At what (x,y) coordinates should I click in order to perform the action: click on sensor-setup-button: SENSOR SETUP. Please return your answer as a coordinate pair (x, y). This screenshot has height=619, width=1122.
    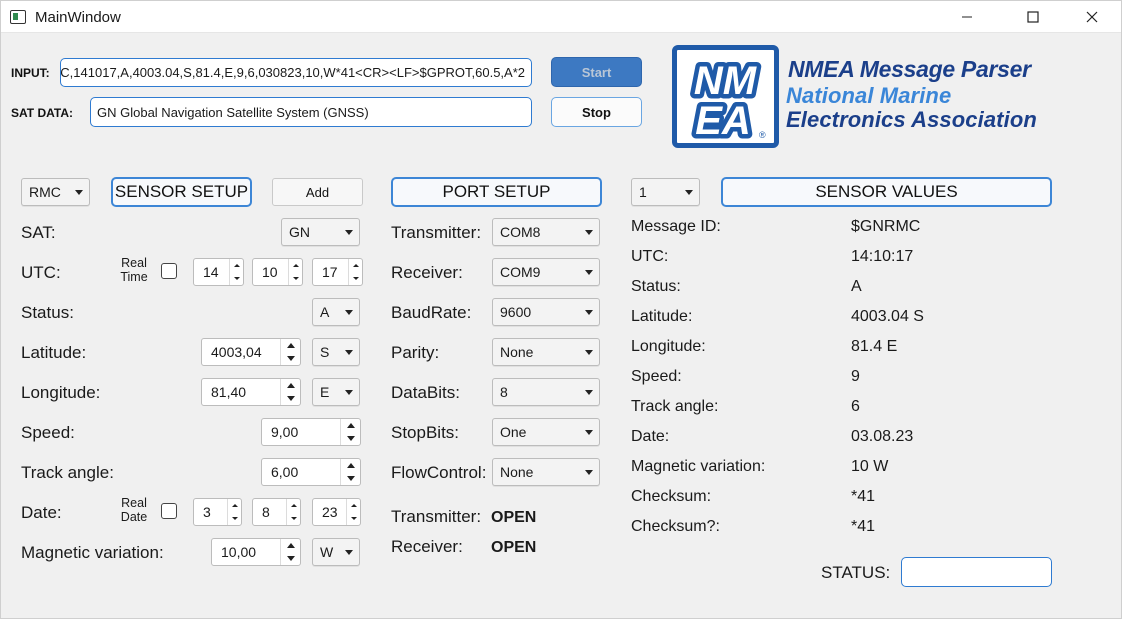
    Looking at the image, I should click on (181, 192).